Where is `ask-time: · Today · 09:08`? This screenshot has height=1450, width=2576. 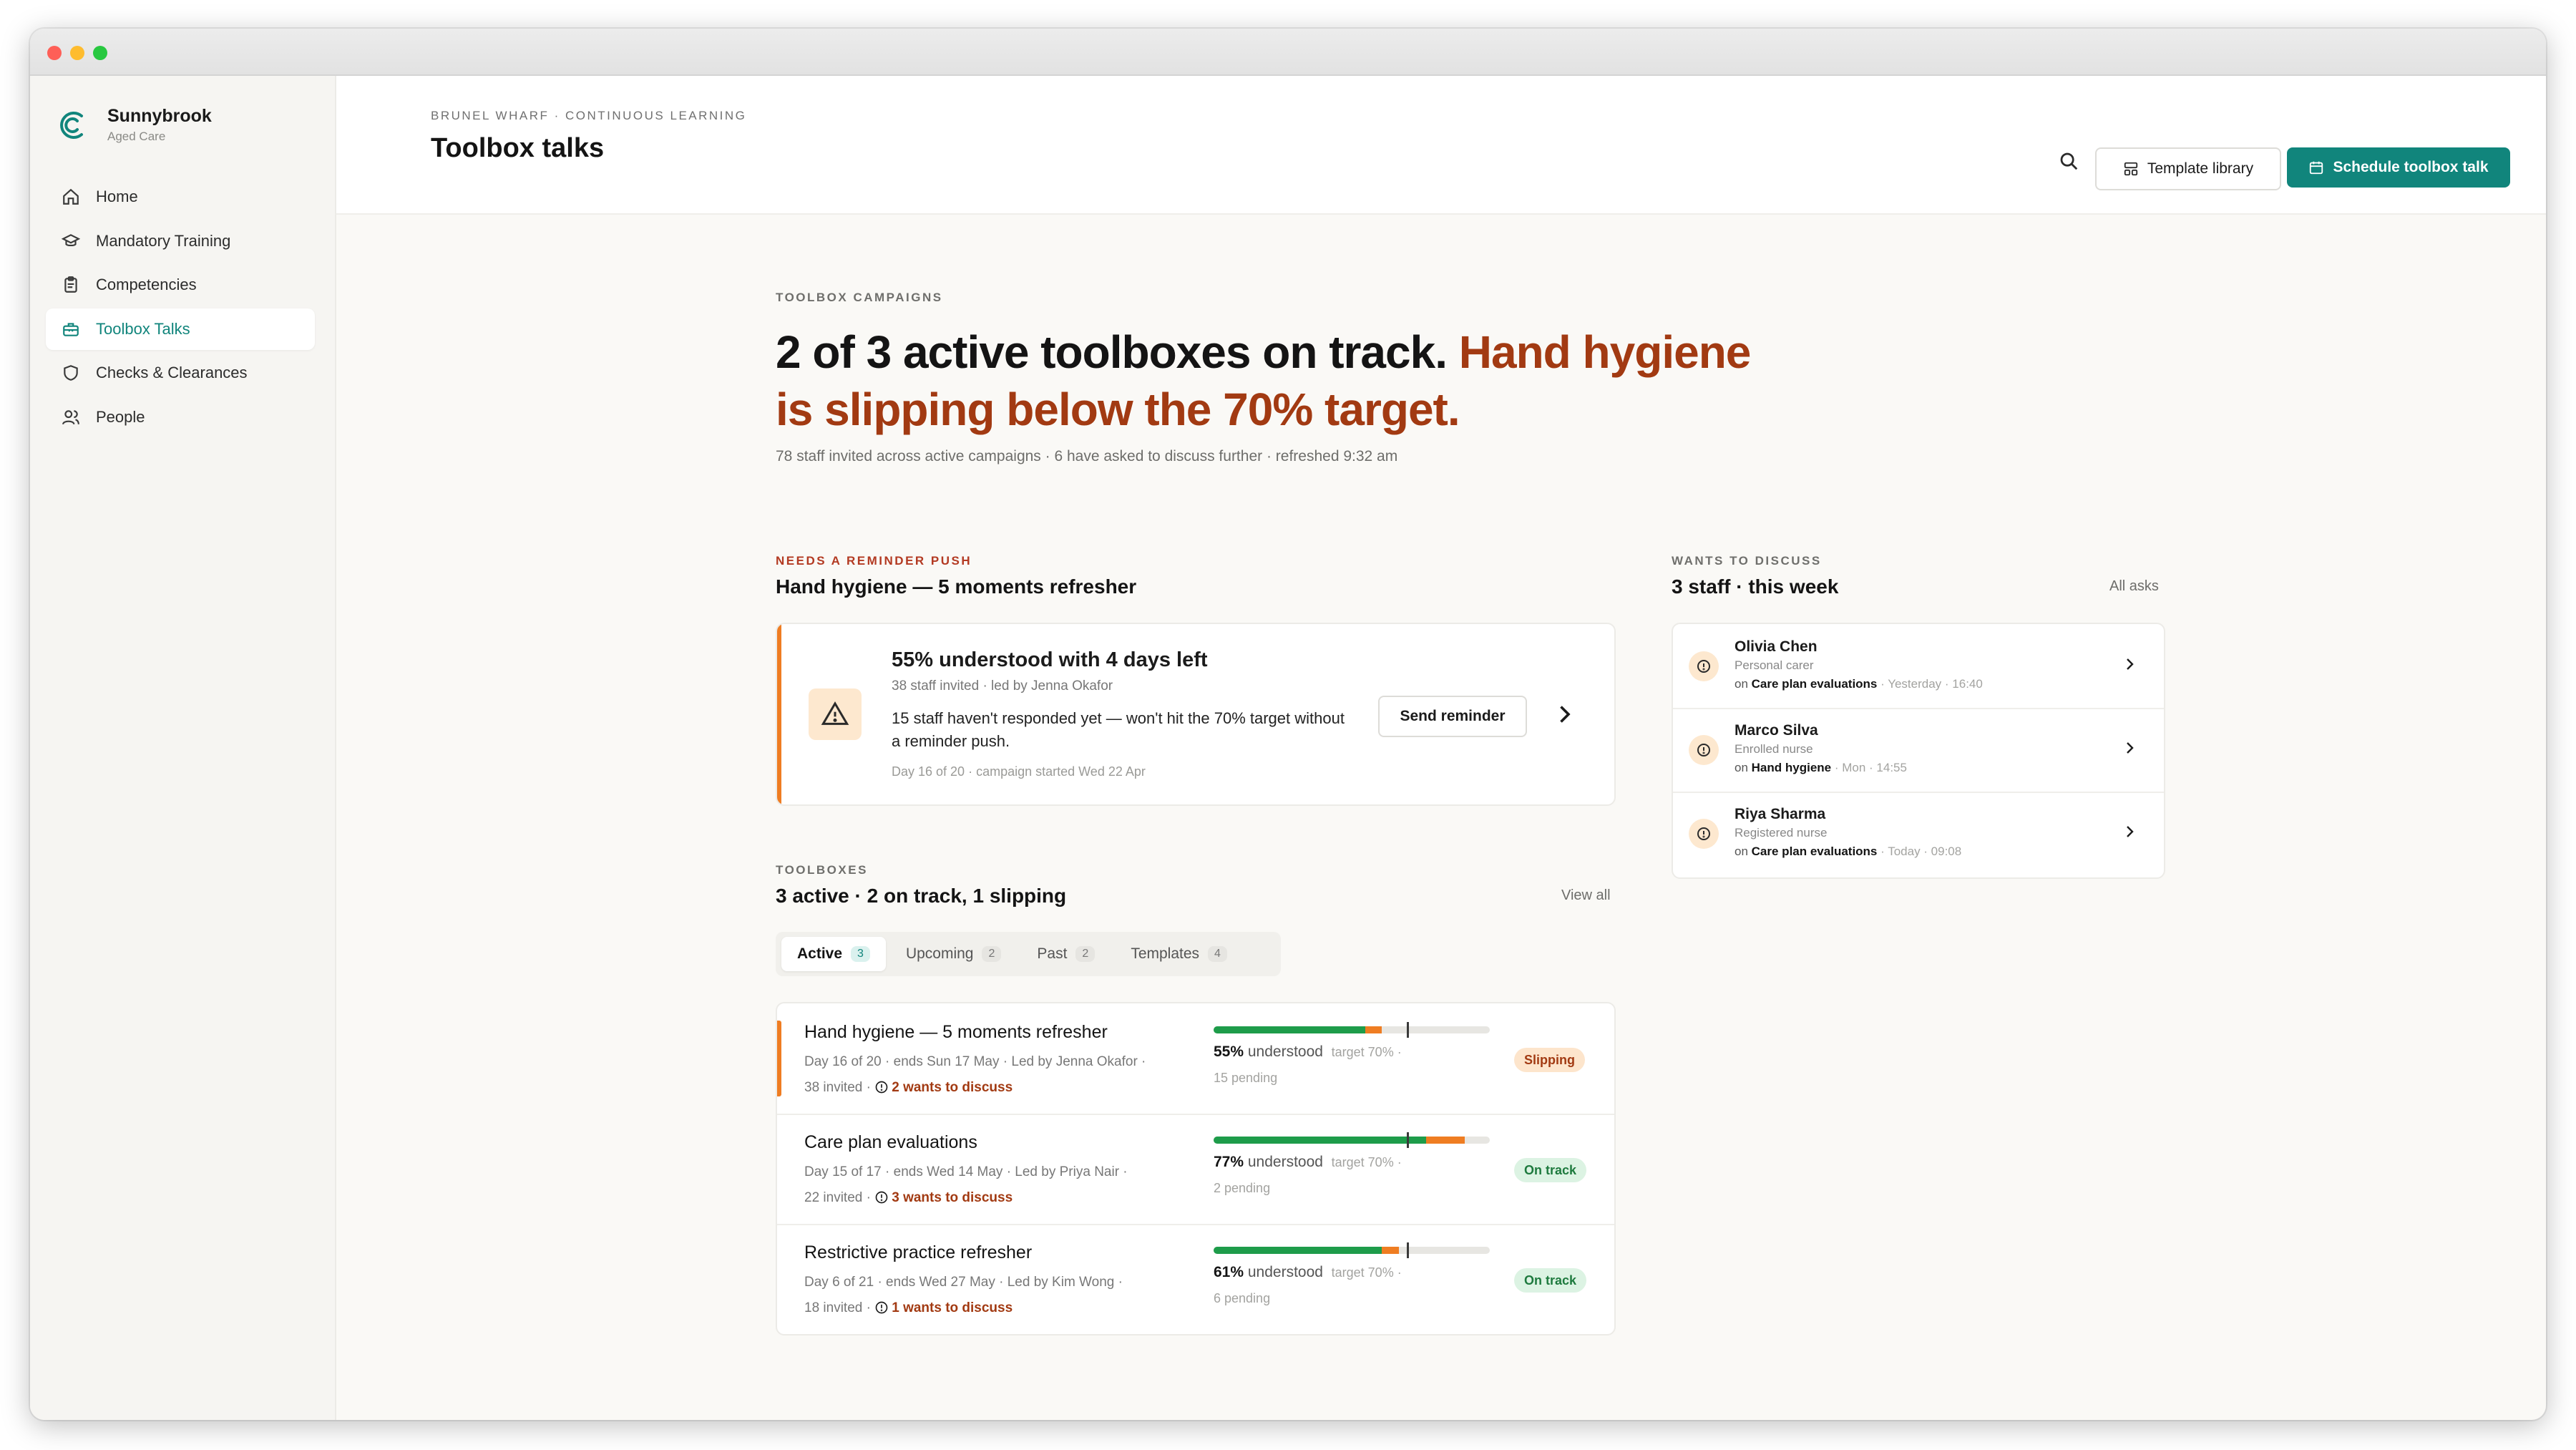
ask-time: · Today · 09:08 is located at coordinates (1921, 851).